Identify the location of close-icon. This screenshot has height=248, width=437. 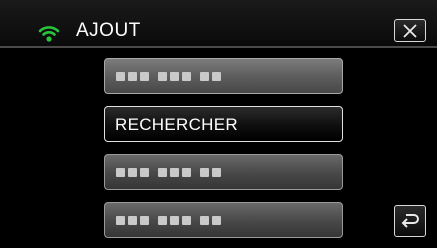
(410, 31).